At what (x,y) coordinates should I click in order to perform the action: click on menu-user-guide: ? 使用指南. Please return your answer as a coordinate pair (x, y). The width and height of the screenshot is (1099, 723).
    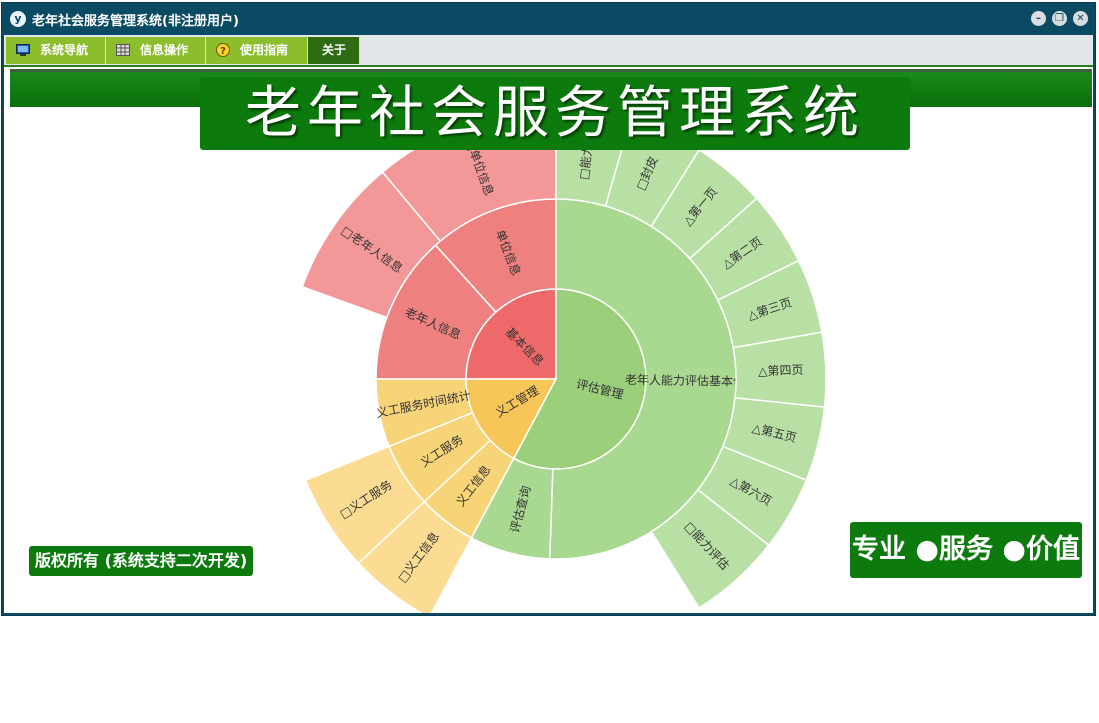
    Looking at the image, I should click on (257, 50).